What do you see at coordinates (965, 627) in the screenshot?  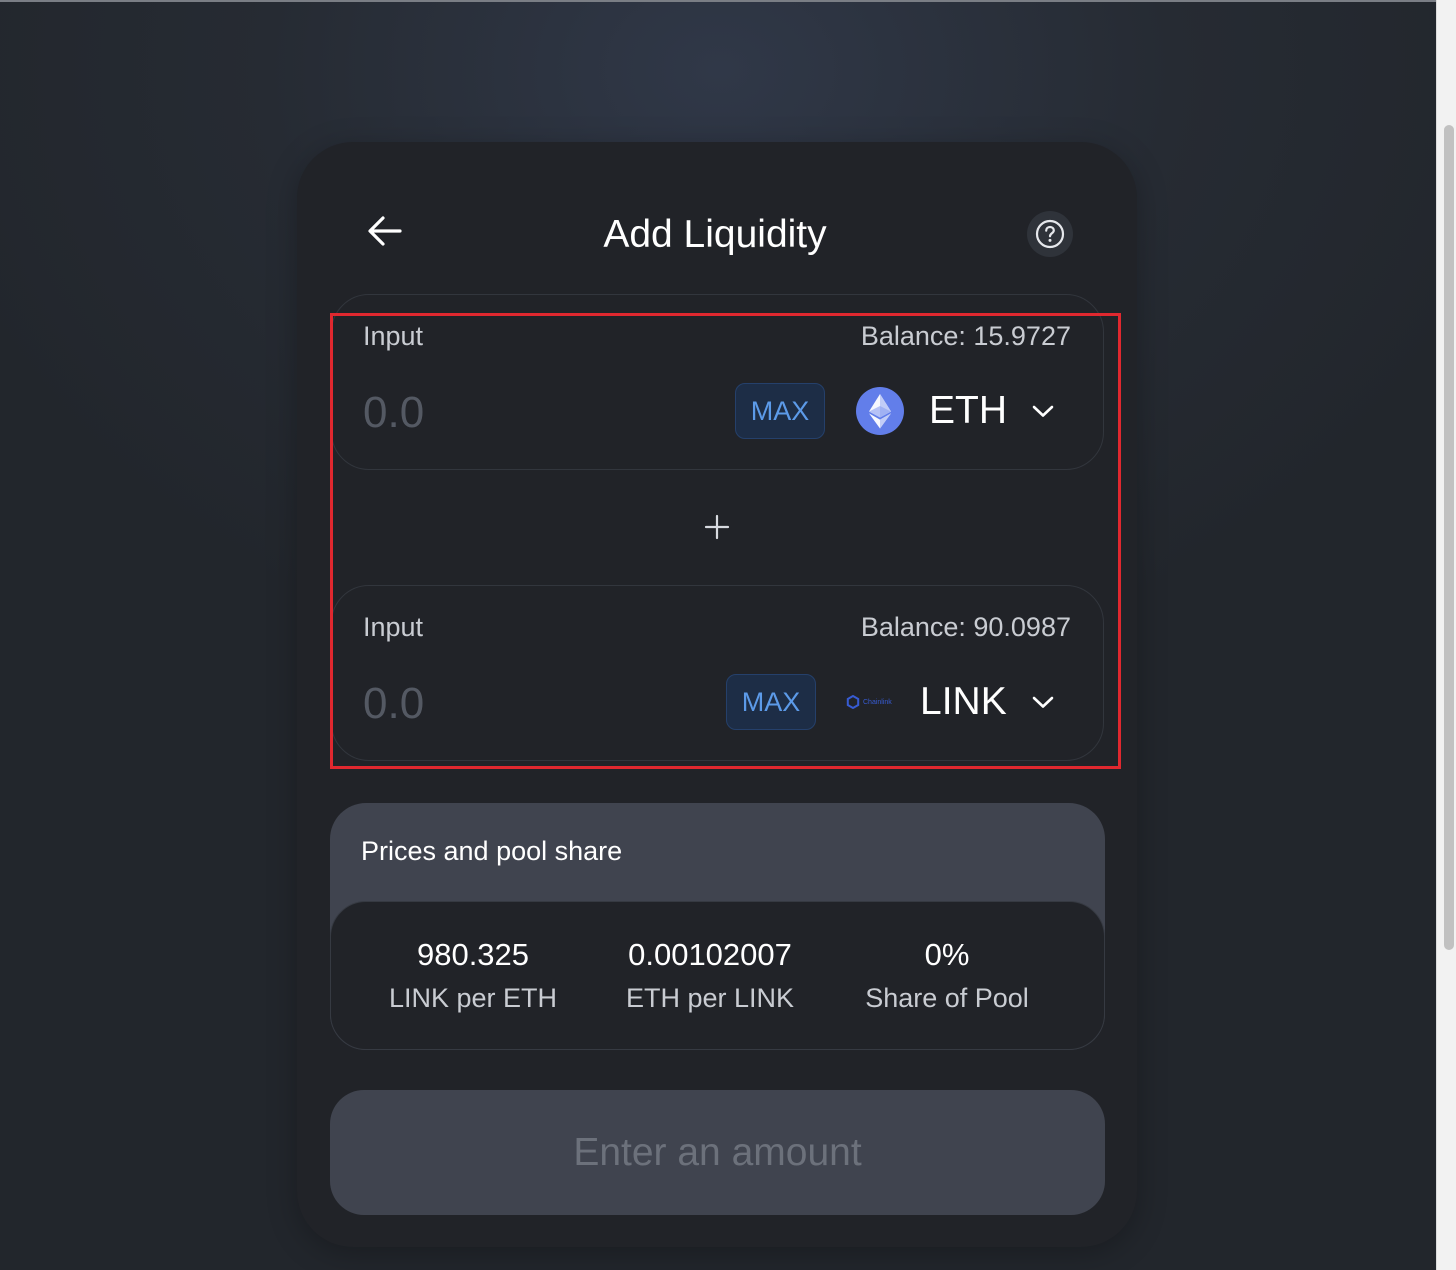 I see `balance-text: Balance: 90.0987` at bounding box center [965, 627].